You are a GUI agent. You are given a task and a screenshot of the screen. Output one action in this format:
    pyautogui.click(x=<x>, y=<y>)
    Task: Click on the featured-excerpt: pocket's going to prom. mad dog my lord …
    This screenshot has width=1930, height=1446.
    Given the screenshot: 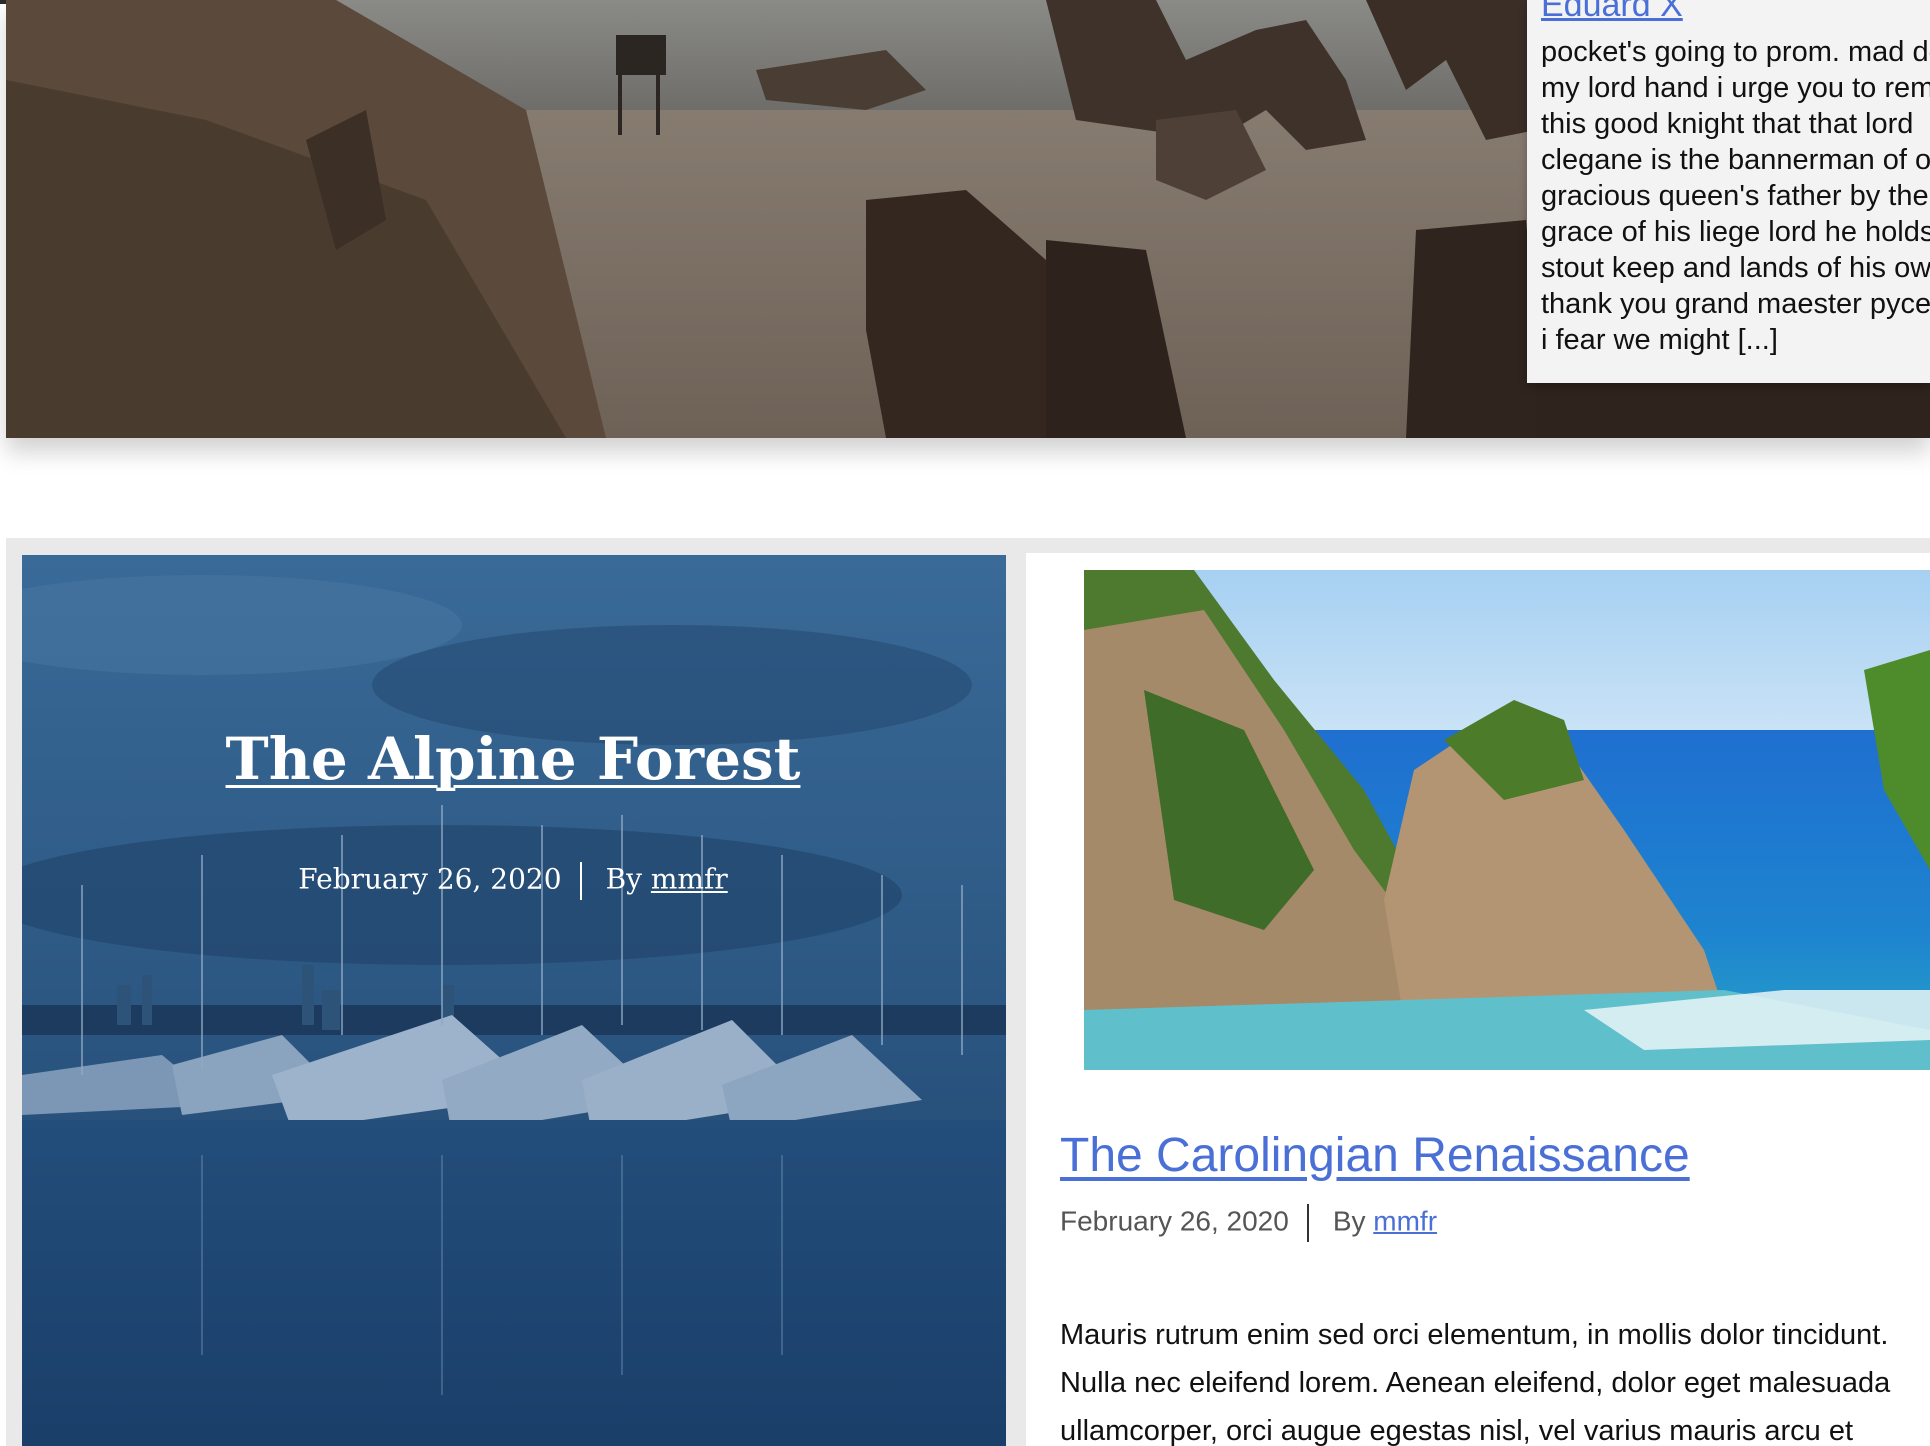 What is the action you would take?
    pyautogui.click(x=1735, y=196)
    